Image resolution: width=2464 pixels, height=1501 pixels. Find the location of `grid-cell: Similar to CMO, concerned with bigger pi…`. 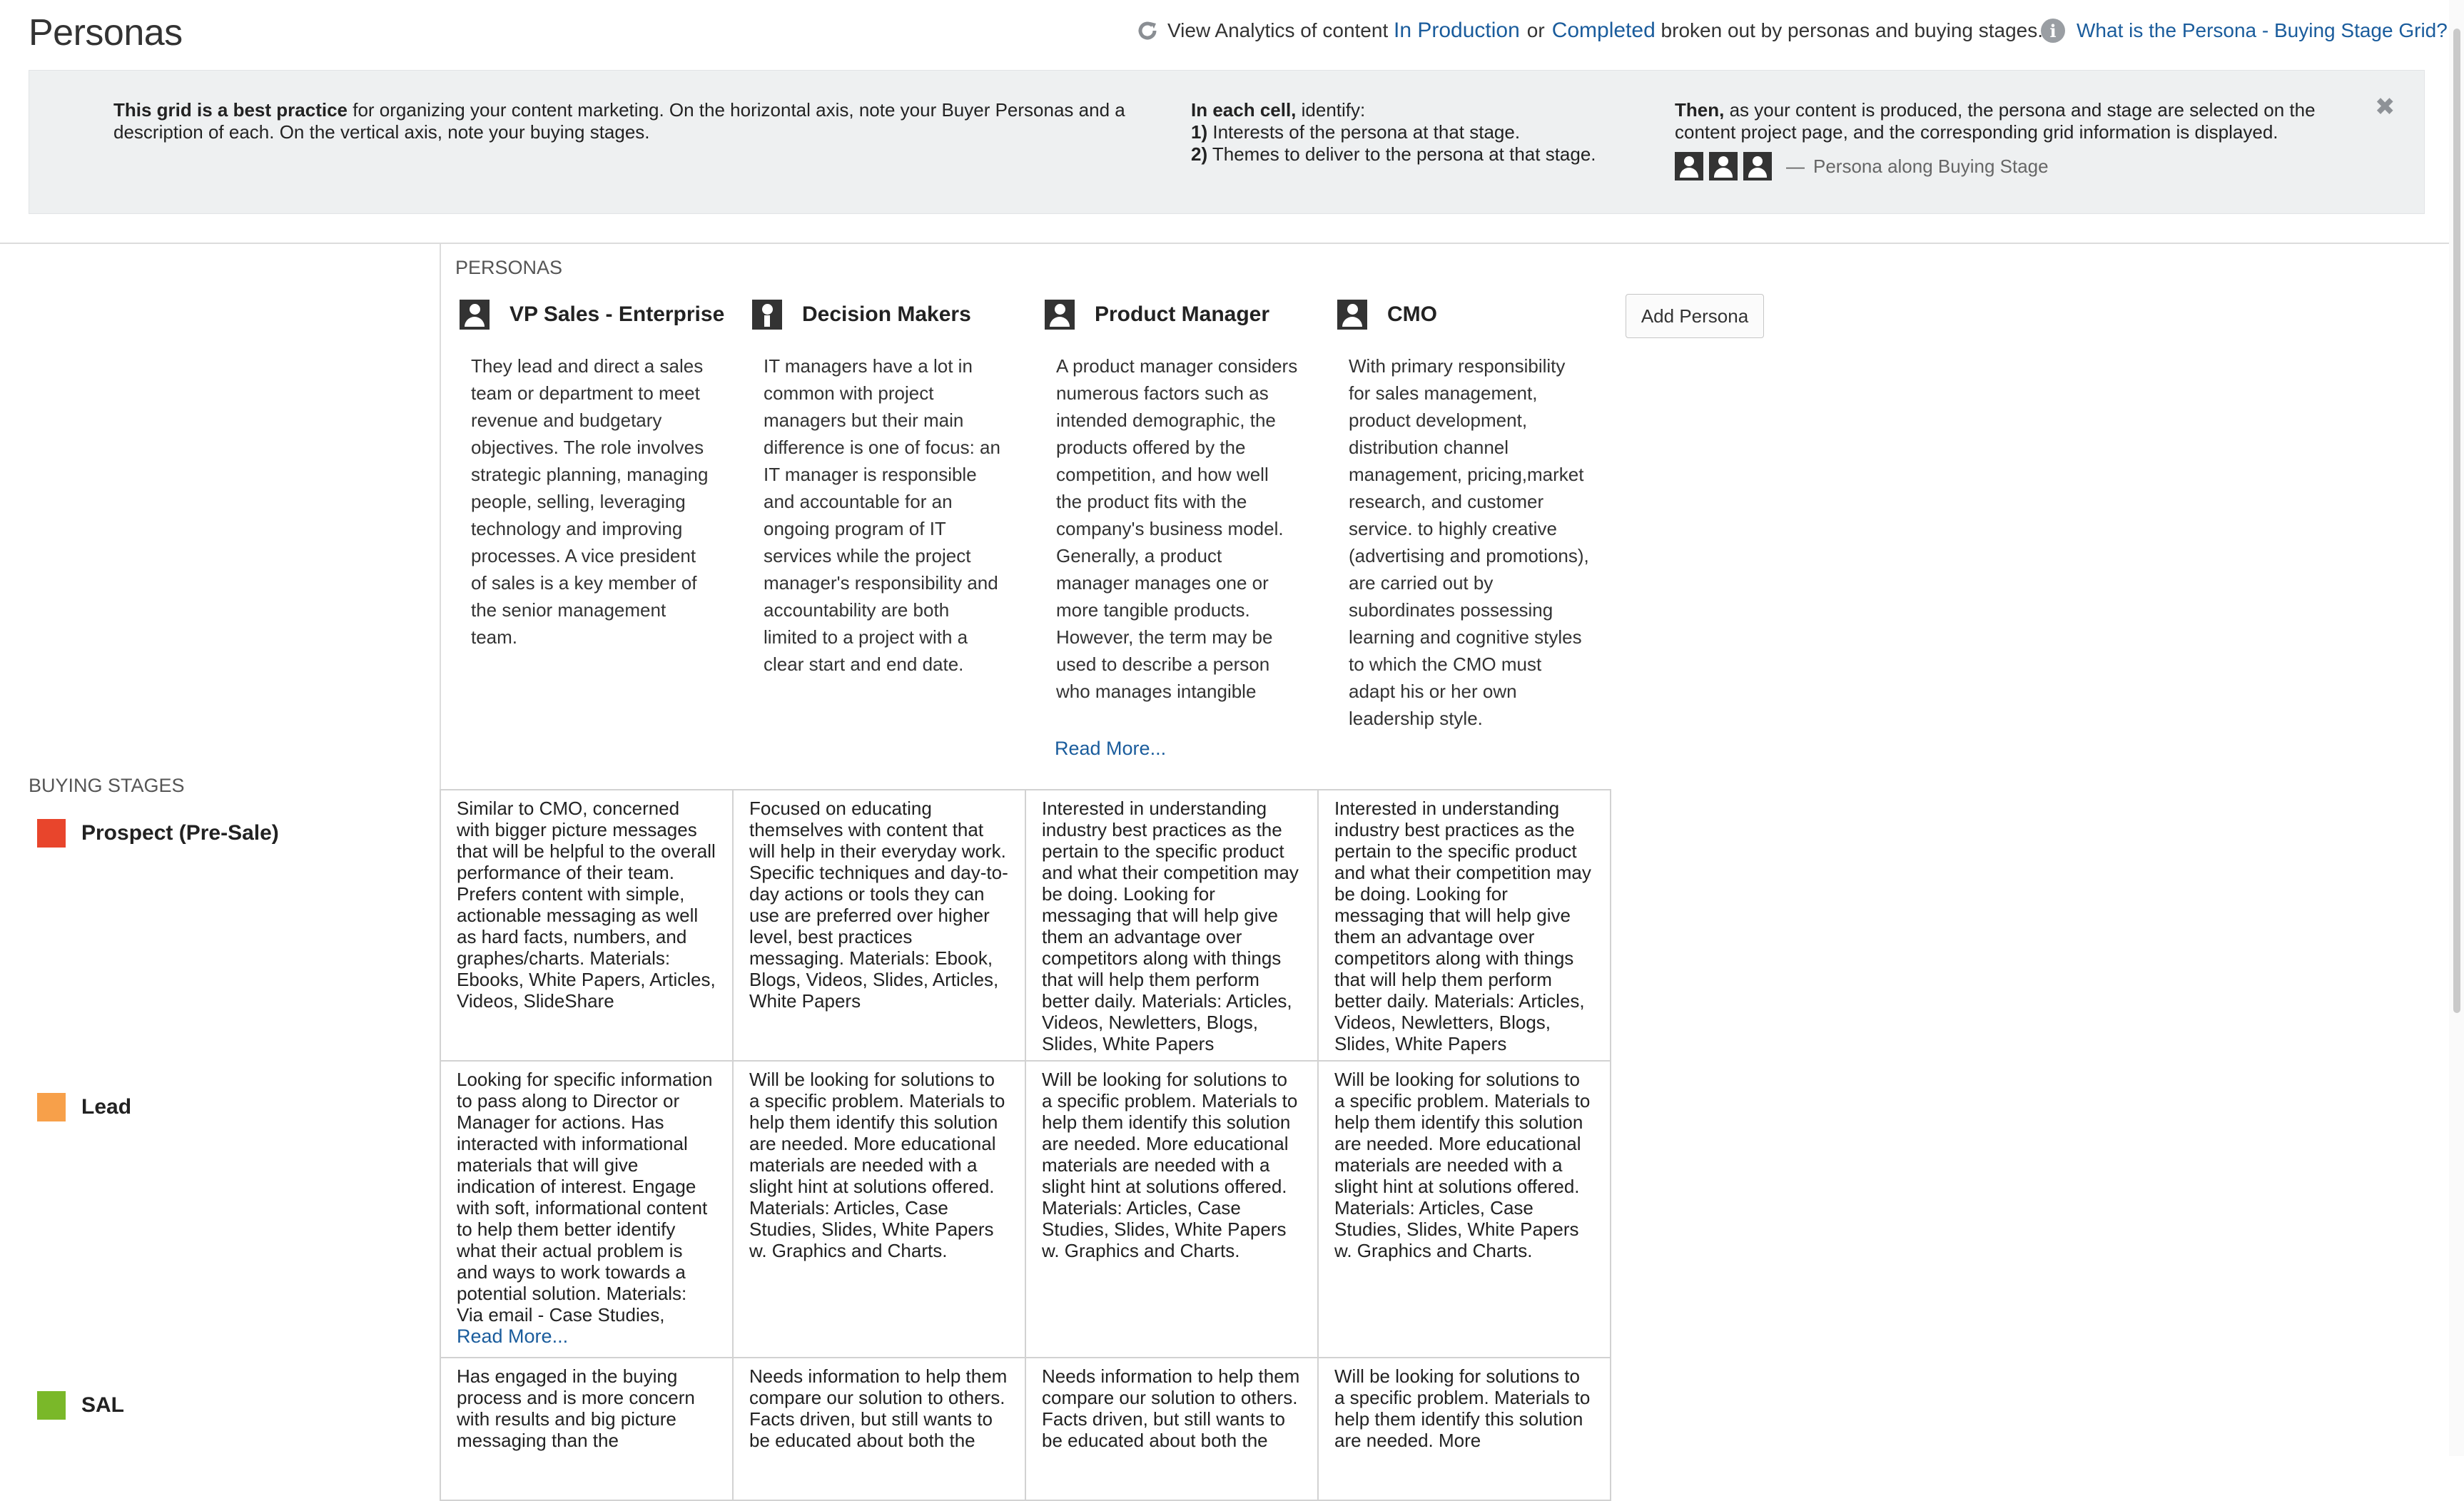

grid-cell: Similar to CMO, concerned with bigger pi… is located at coordinates (587, 925).